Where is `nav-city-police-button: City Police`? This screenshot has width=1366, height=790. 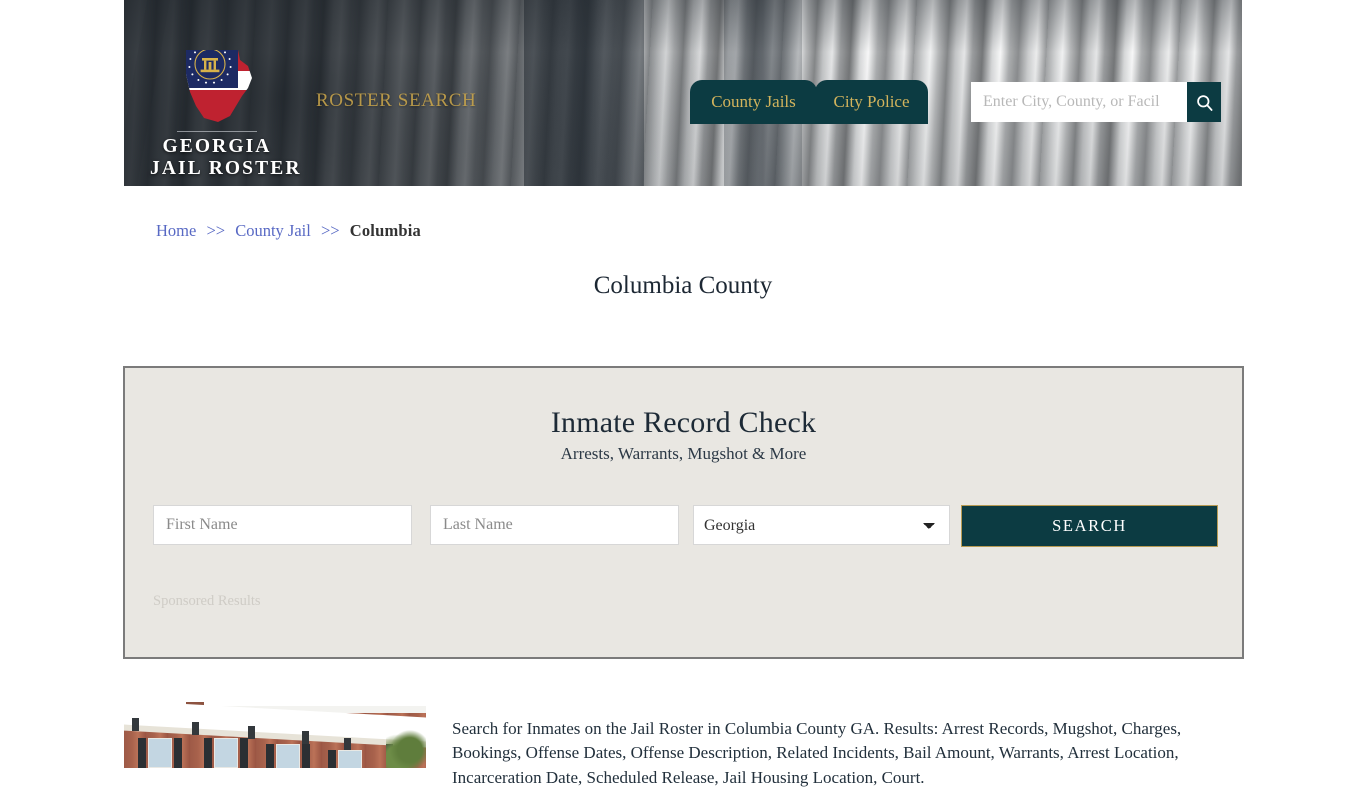 nav-city-police-button: City Police is located at coordinates (871, 102).